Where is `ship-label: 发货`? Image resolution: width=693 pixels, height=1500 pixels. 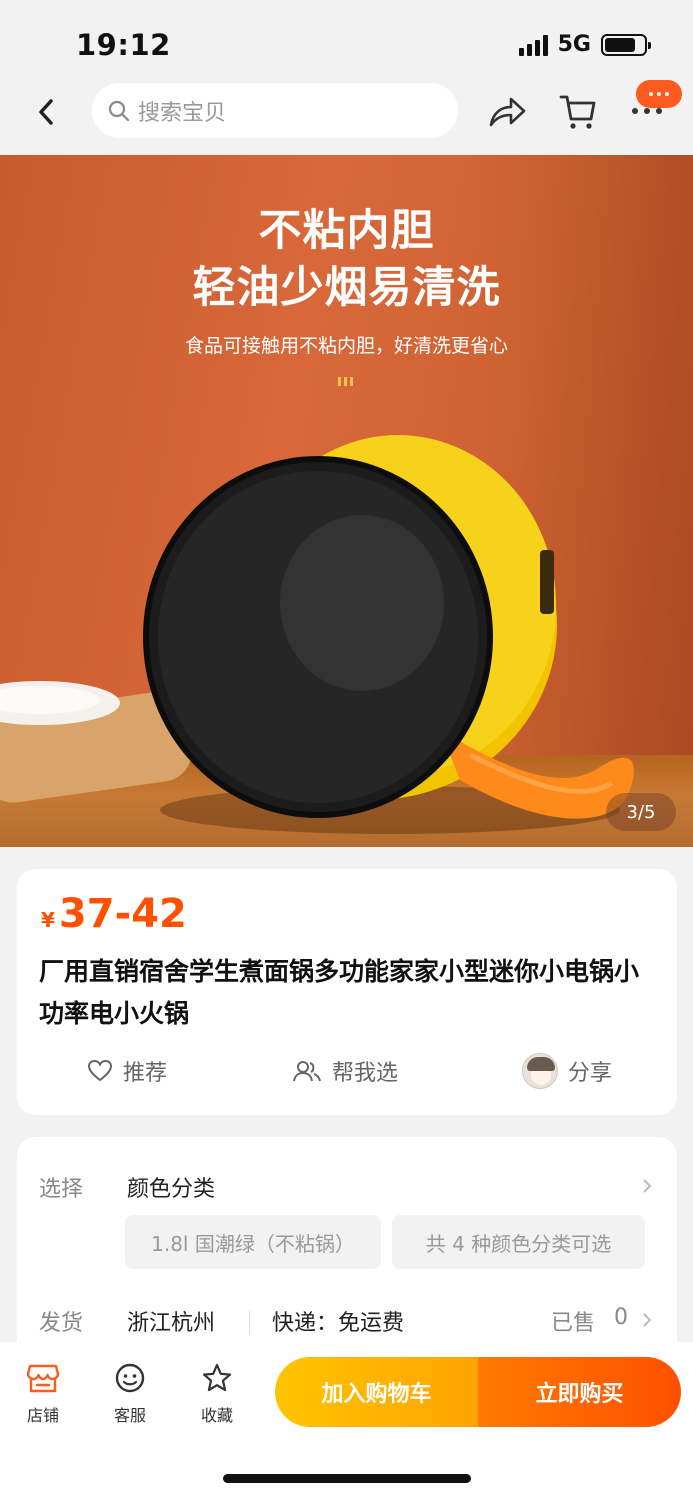 ship-label: 发货 is located at coordinates (61, 1323).